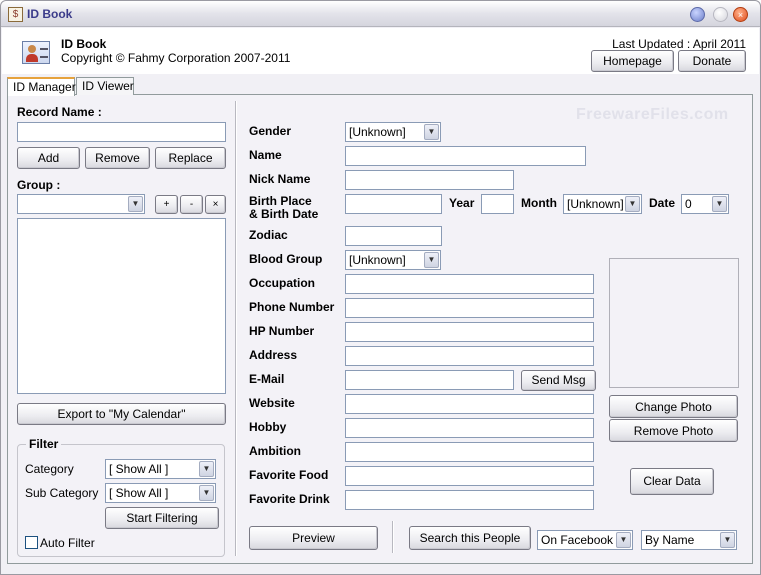 The image size is (761, 575). Describe the element at coordinates (62, 493) in the screenshot. I see `subcategory-label: Sub Category` at that location.